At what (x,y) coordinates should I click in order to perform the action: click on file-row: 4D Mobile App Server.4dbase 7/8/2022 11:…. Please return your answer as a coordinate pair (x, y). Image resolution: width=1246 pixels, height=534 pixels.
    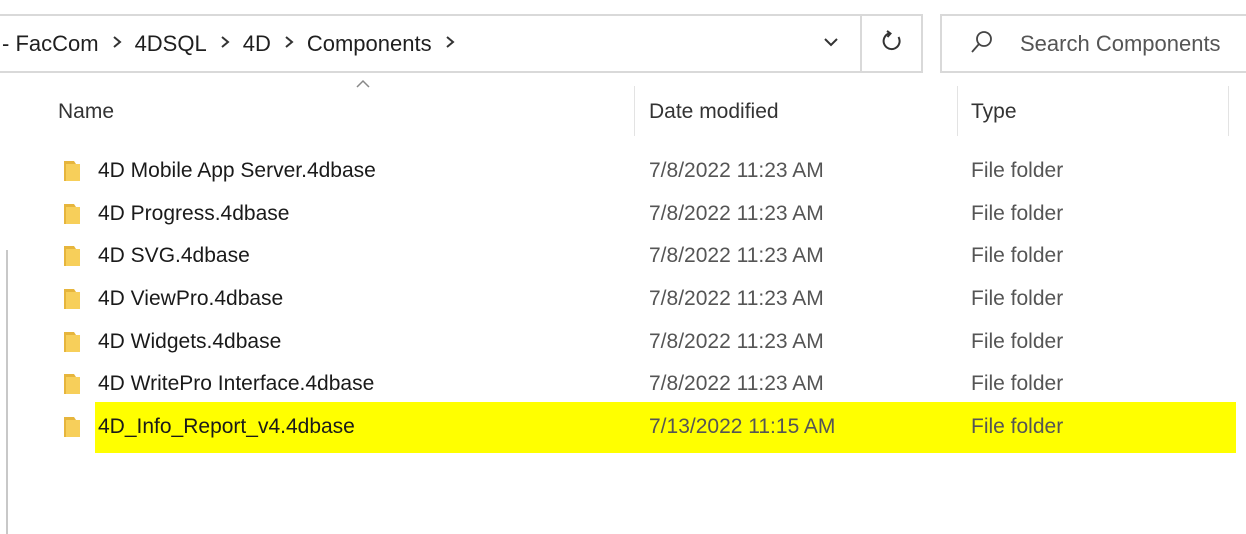
    Looking at the image, I should click on (623, 171).